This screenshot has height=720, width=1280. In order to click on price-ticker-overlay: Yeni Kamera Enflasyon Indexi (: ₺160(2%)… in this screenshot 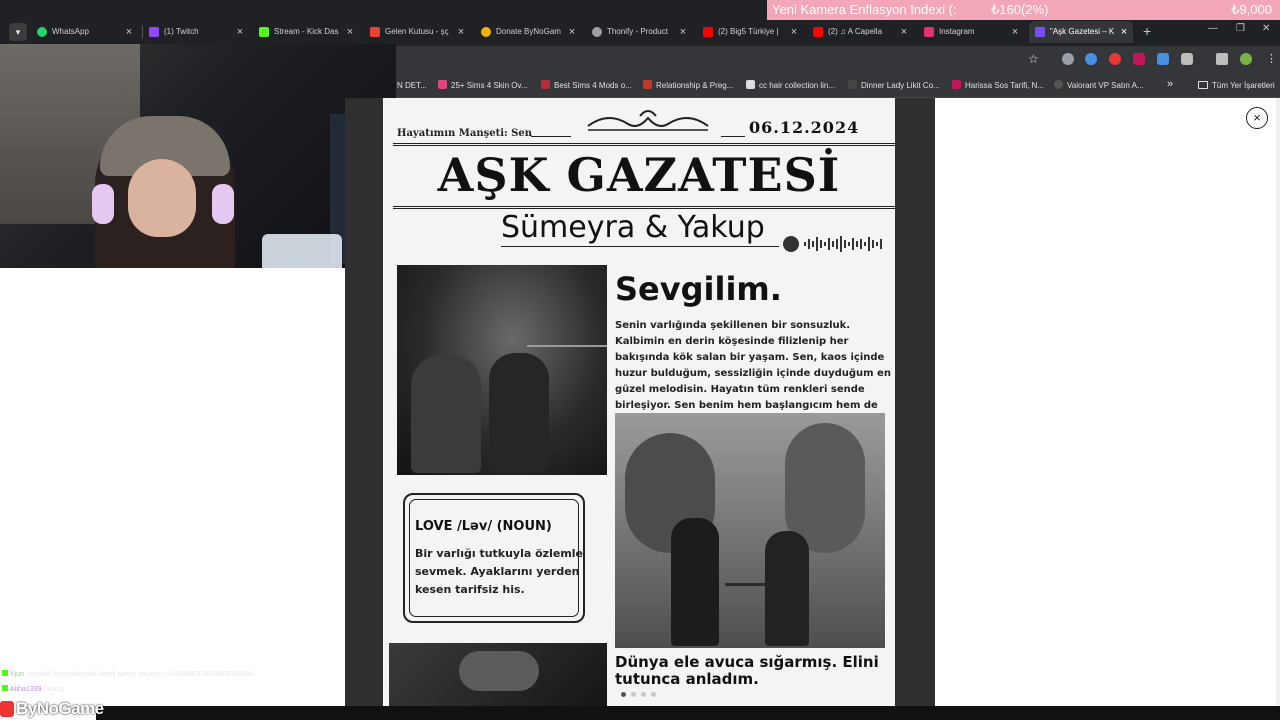, I will do `click(1023, 10)`.